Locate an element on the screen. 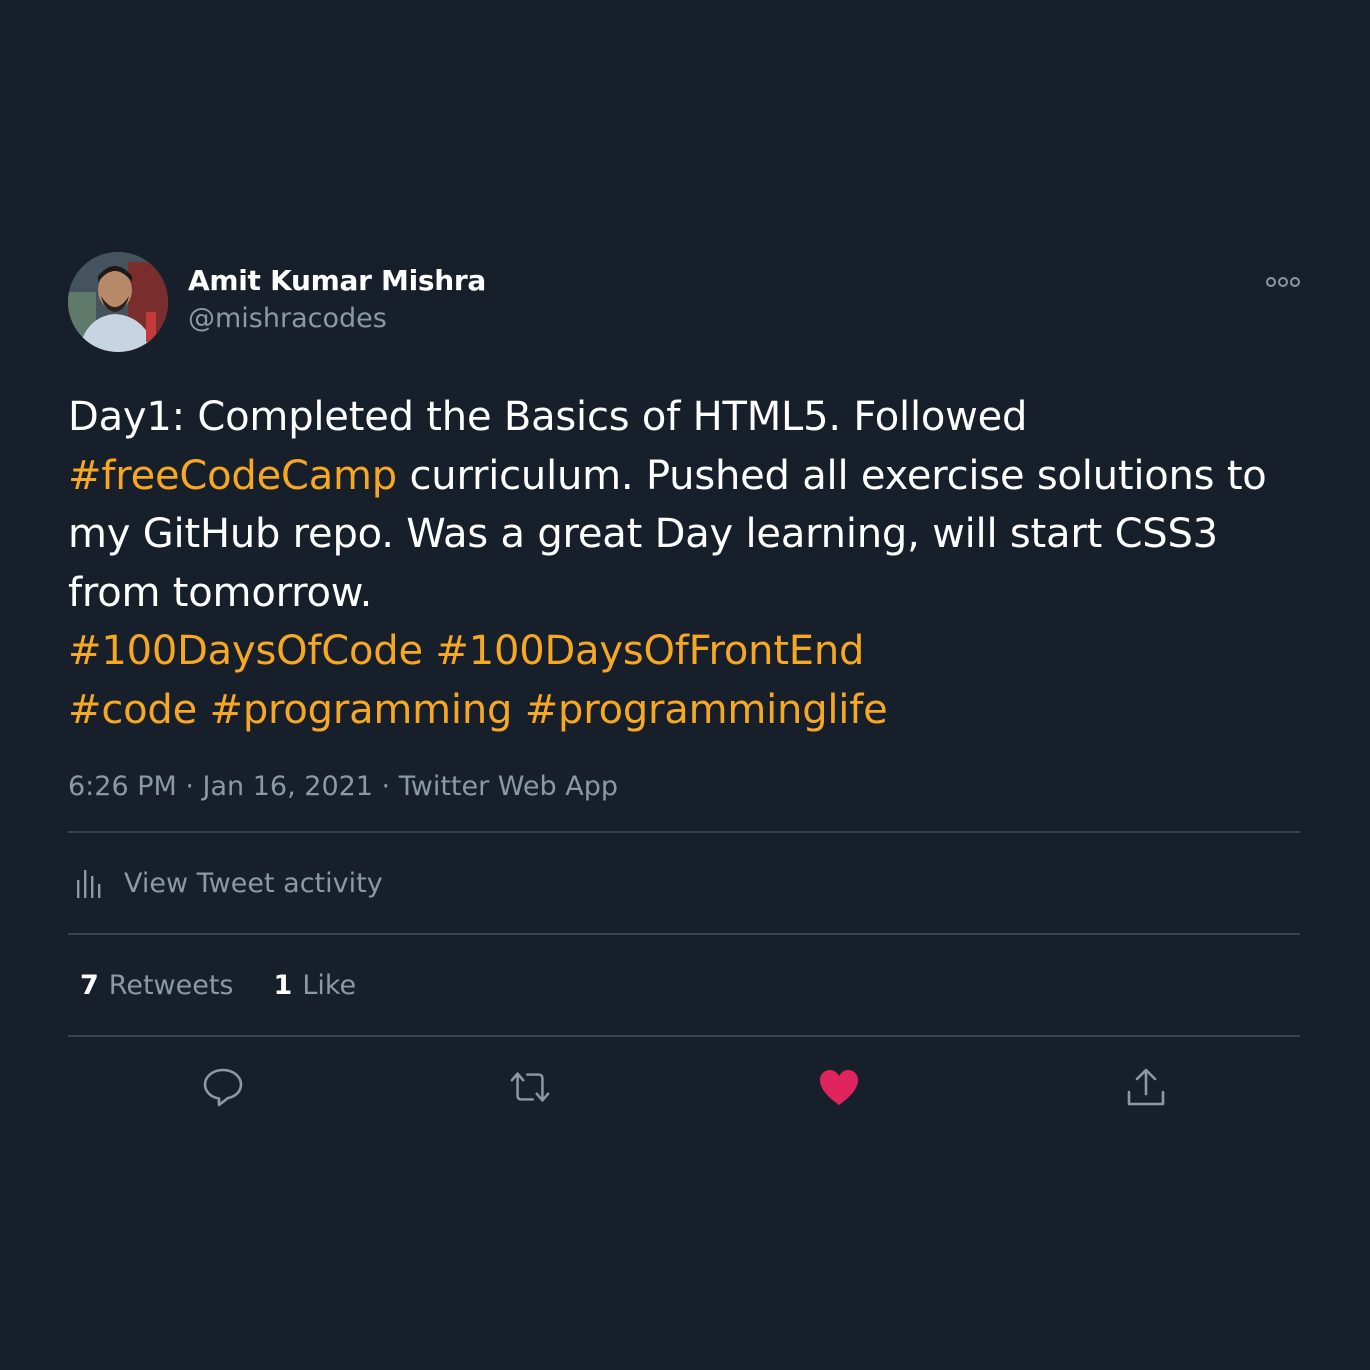 The image size is (1370, 1370). hashtag-link: #freeCodeCamp is located at coordinates (232, 476).